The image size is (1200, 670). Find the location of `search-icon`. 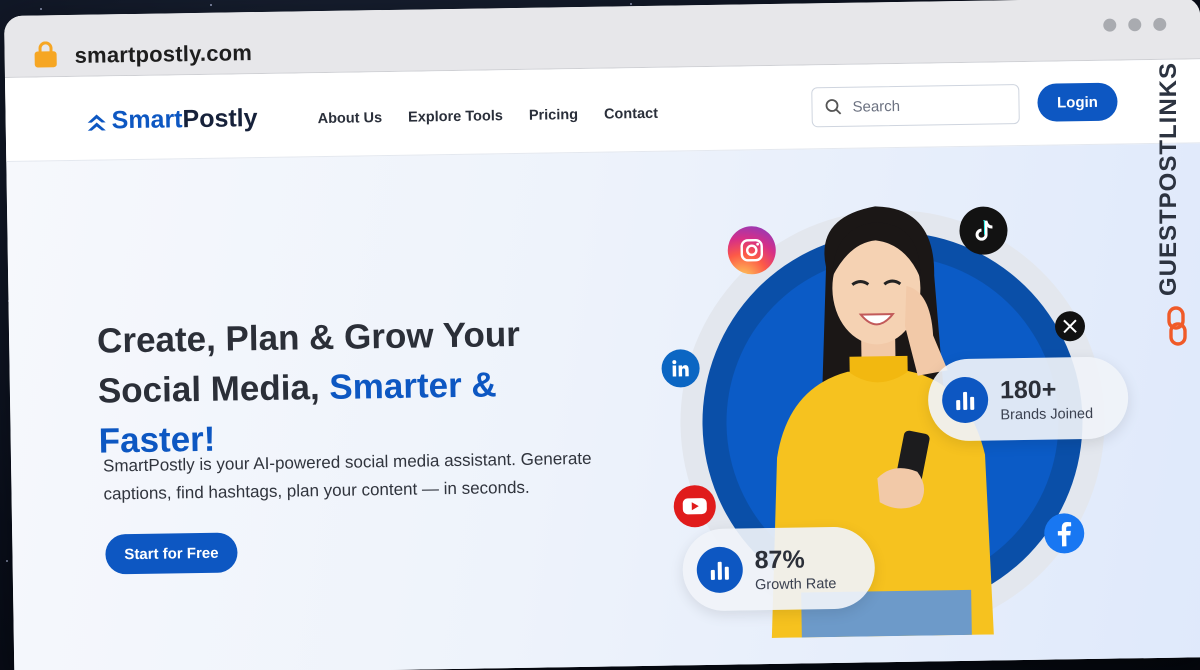

search-icon is located at coordinates (833, 107).